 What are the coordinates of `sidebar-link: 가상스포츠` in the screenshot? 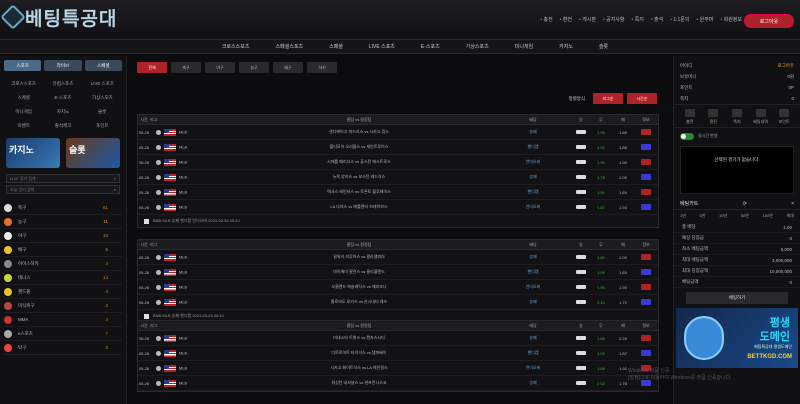 It's located at (102, 98).